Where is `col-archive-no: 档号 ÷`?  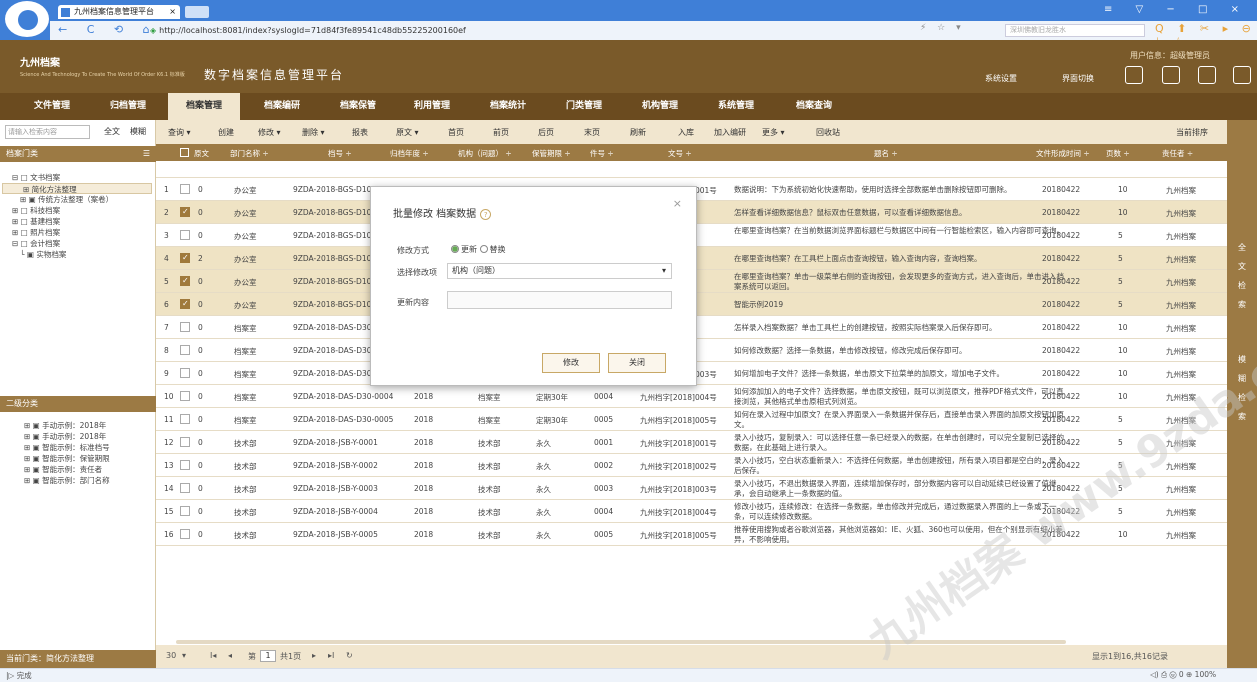 col-archive-no: 档号 ÷ is located at coordinates (340, 153).